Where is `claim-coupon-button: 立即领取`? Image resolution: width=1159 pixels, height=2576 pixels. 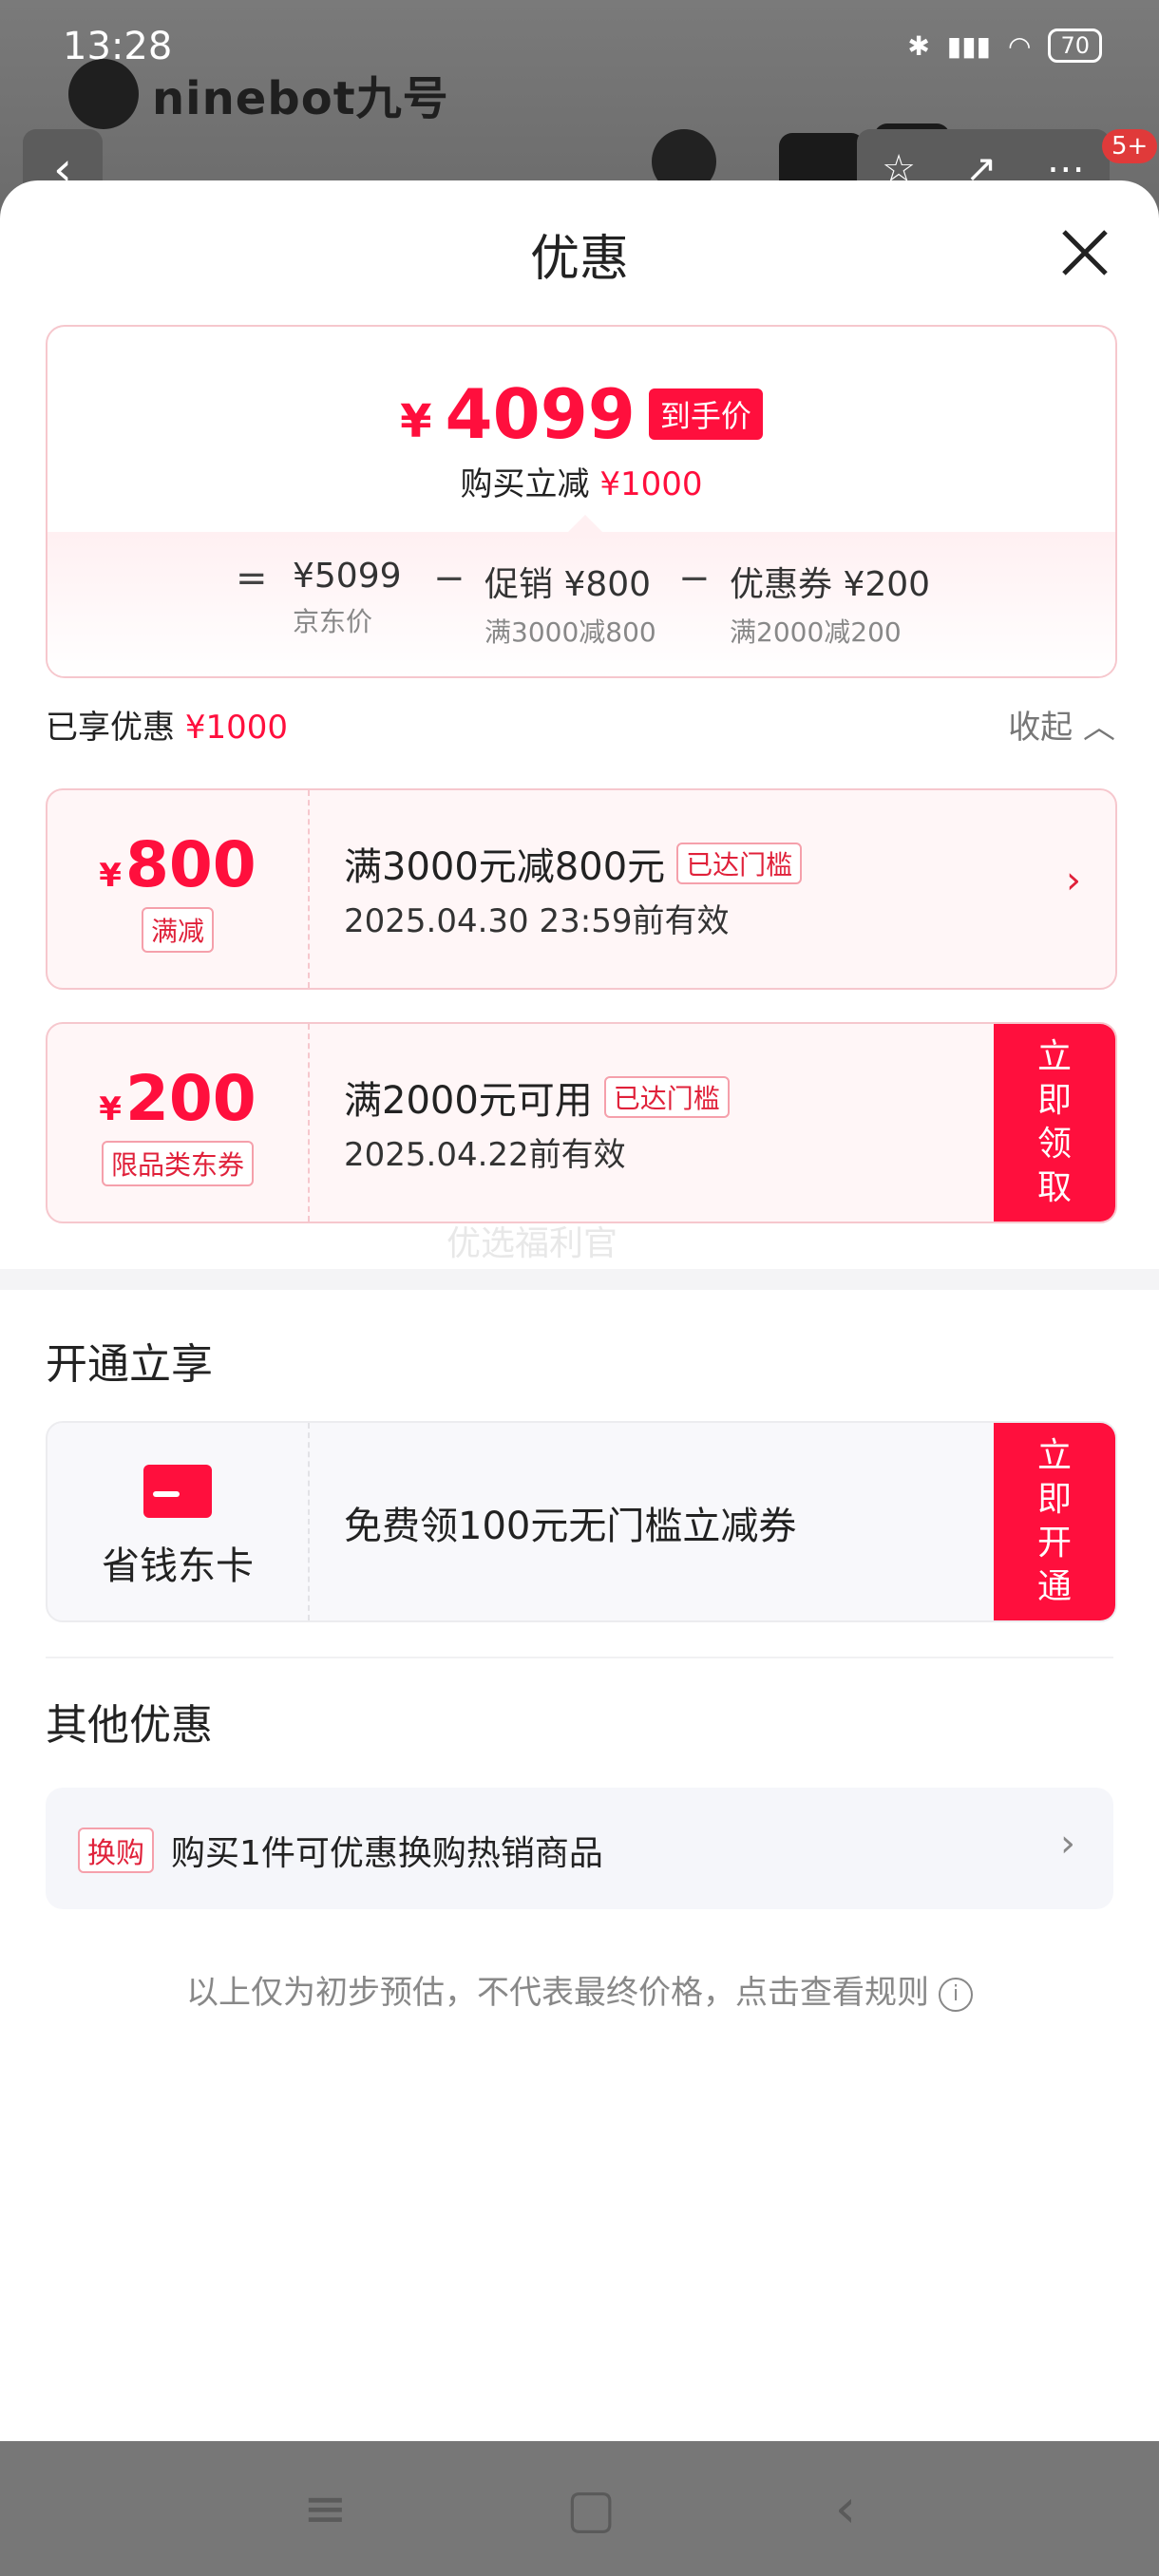
claim-coupon-button: 立即领取 is located at coordinates (1054, 1123).